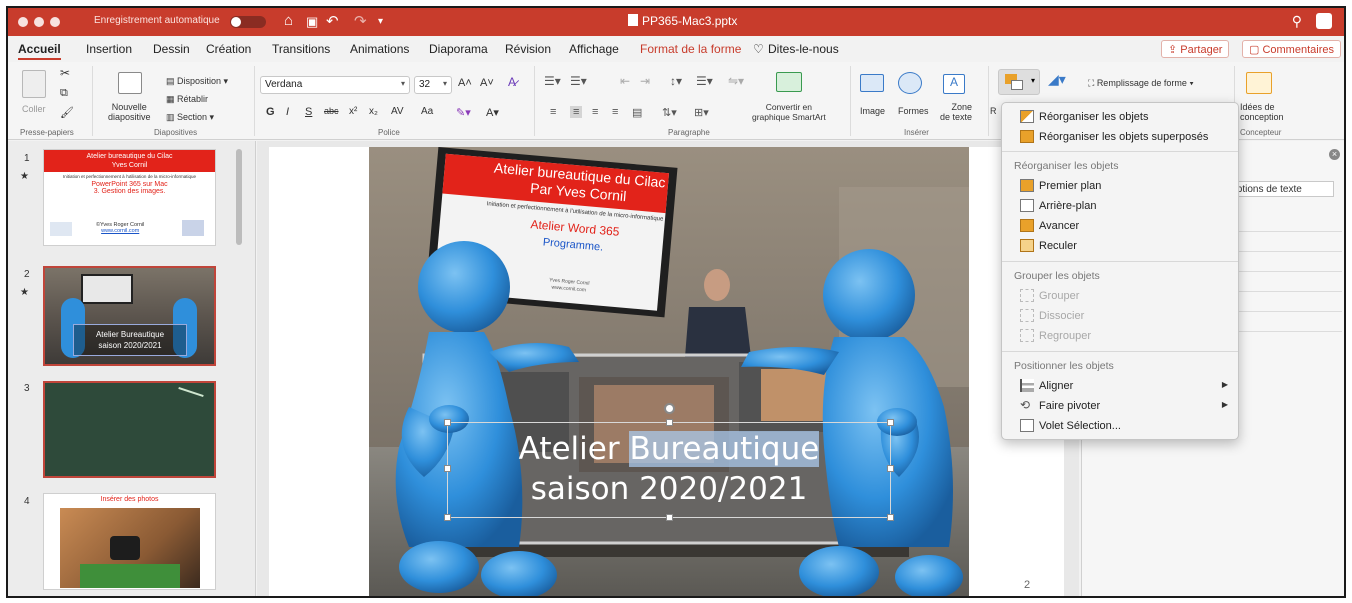 The height and width of the screenshot is (603, 1352). What do you see at coordinates (39, 51) in the screenshot?
I see `tab-accueil: Accueil` at bounding box center [39, 51].